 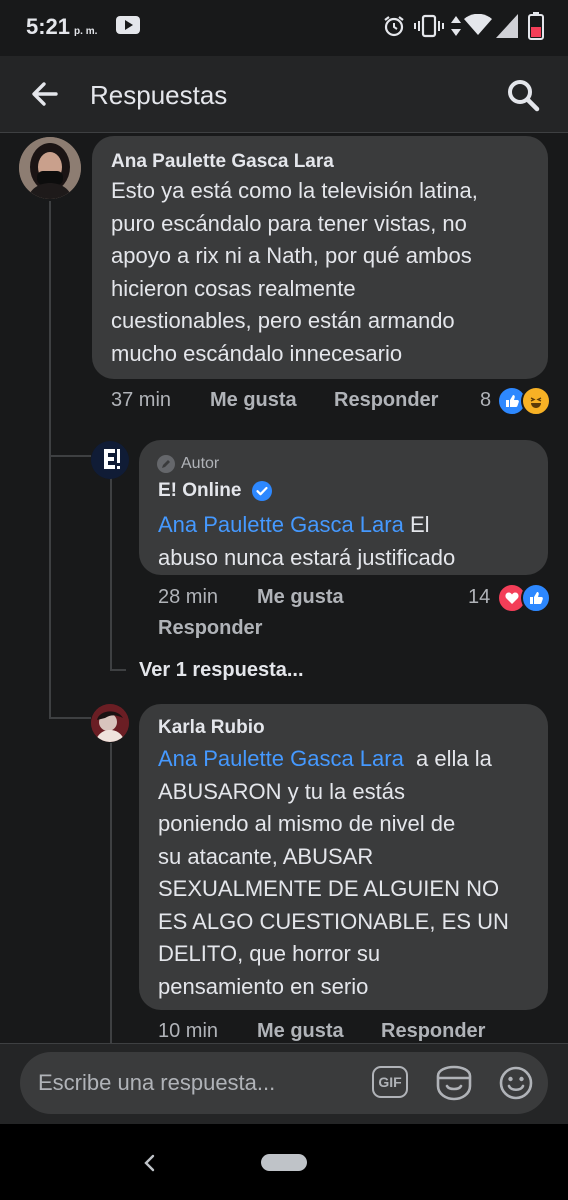 I want to click on emoji-icon, so click(x=516, y=1083).